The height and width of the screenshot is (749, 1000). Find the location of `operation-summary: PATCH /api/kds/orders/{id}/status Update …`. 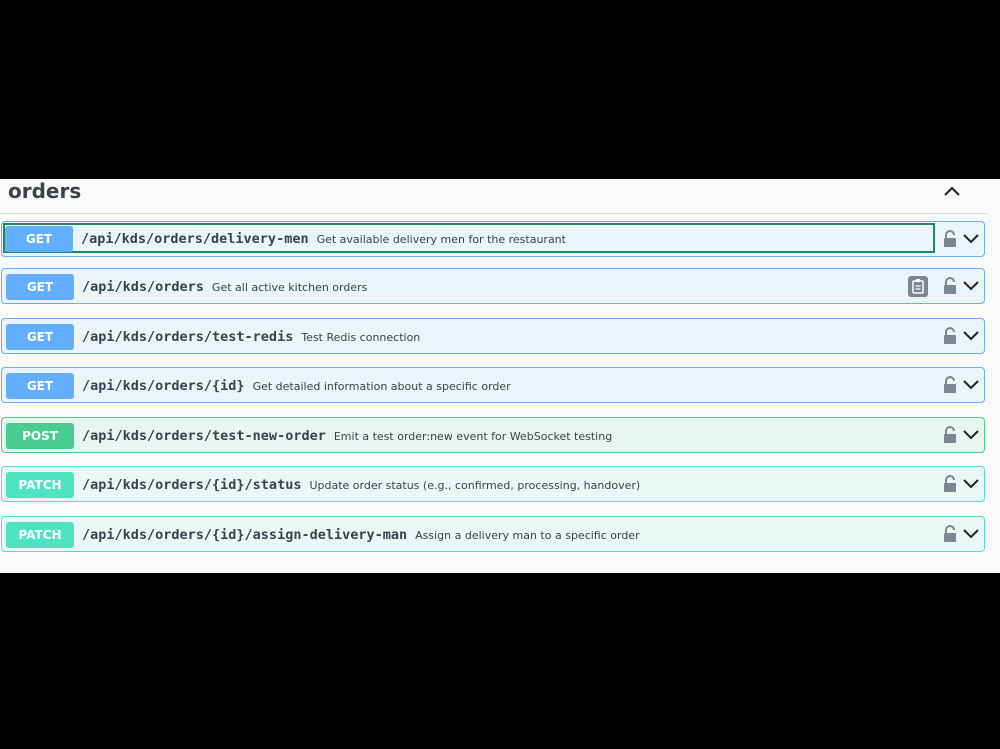

operation-summary: PATCH /api/kds/orders/{id}/status Update … is located at coordinates (470, 484).